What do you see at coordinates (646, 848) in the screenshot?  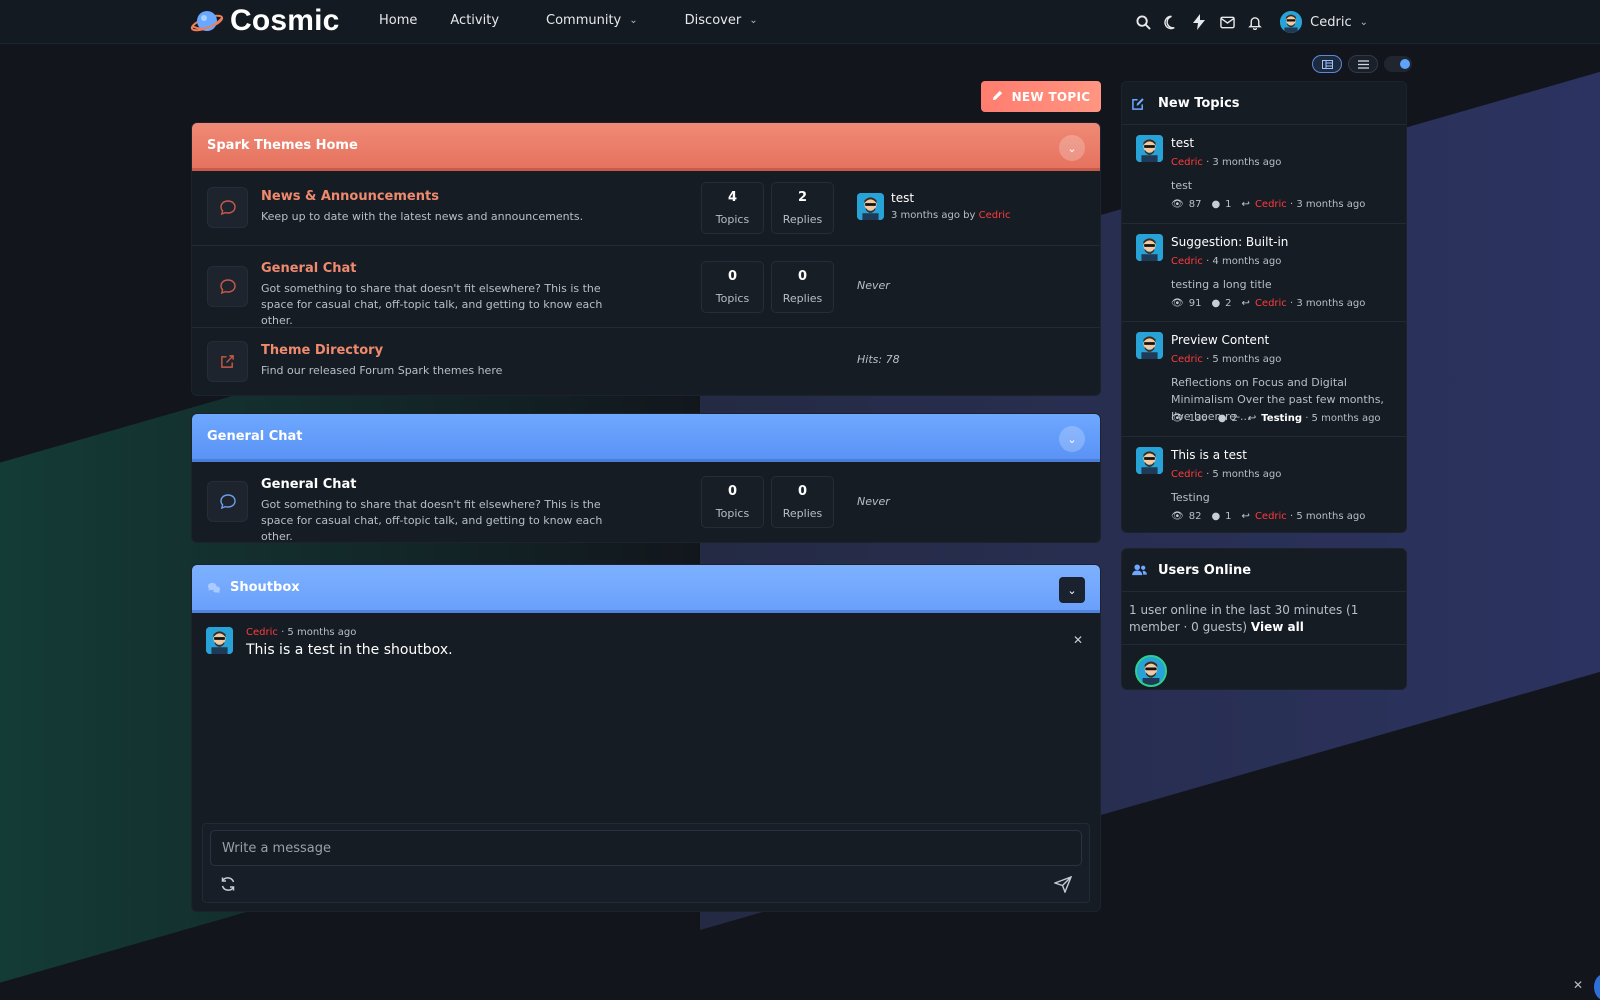 I see `shout-message-input` at bounding box center [646, 848].